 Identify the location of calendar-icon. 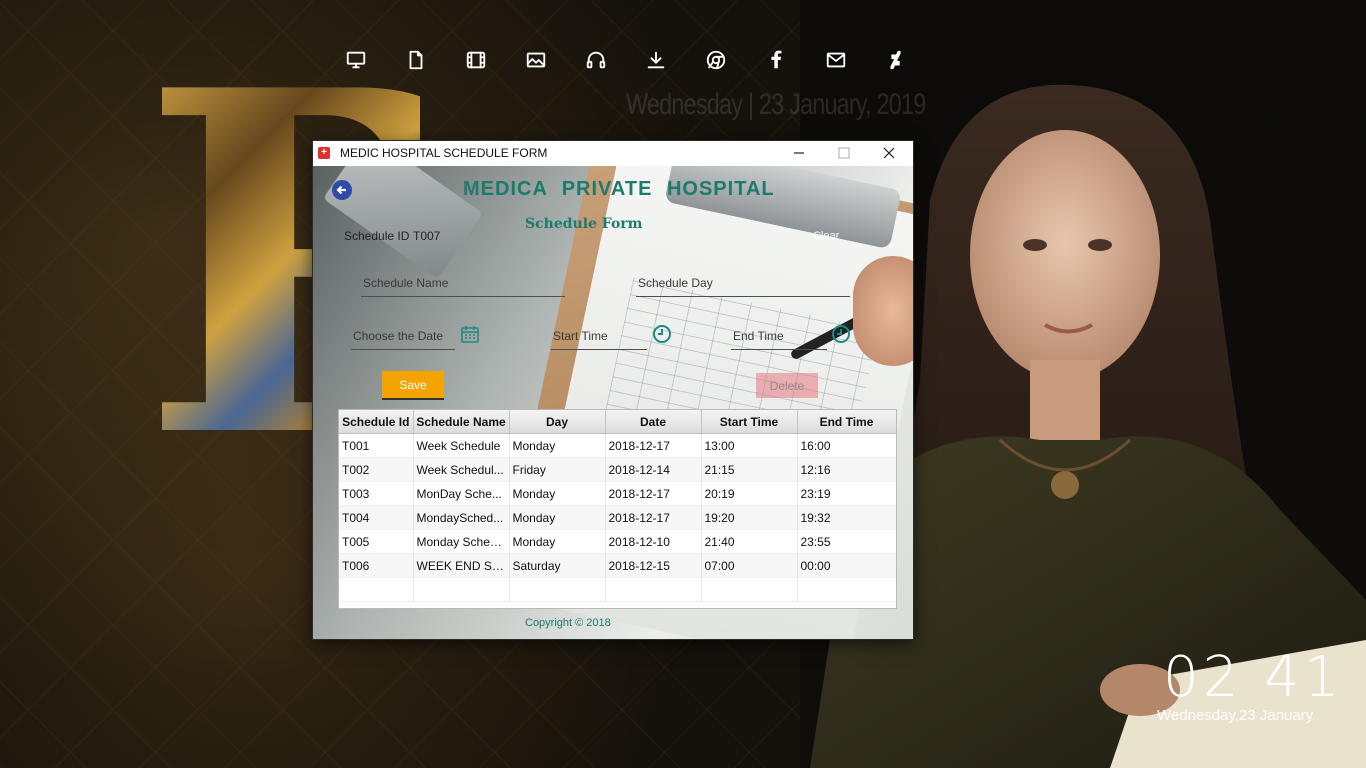
(470, 334).